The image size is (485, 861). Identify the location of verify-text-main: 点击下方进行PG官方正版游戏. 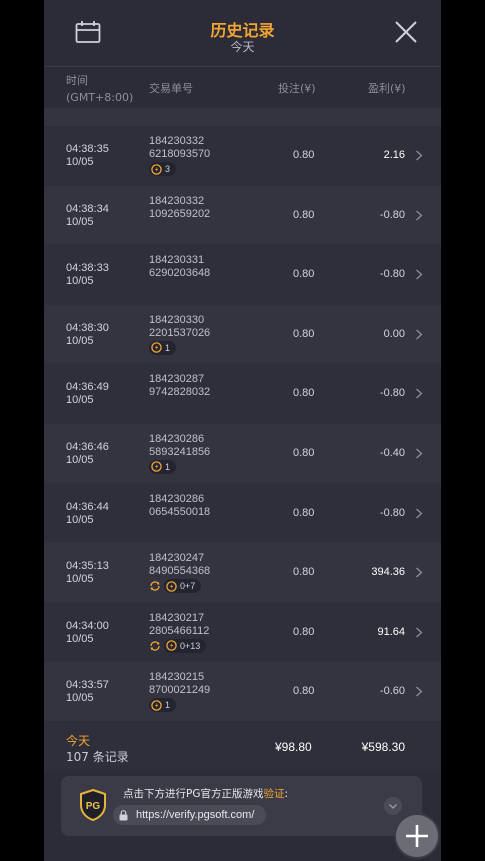
(193, 794).